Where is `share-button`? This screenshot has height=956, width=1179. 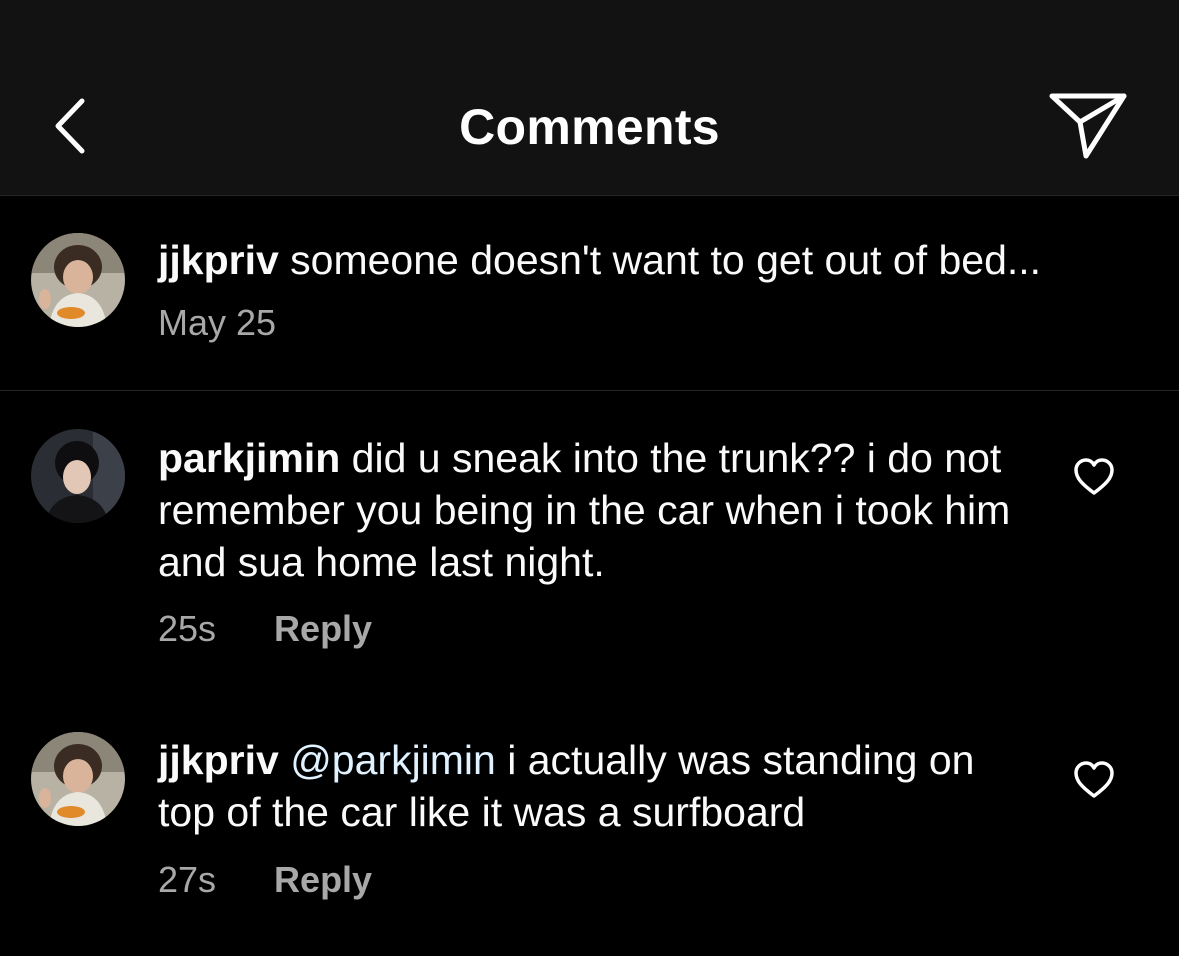 share-button is located at coordinates (1088, 126).